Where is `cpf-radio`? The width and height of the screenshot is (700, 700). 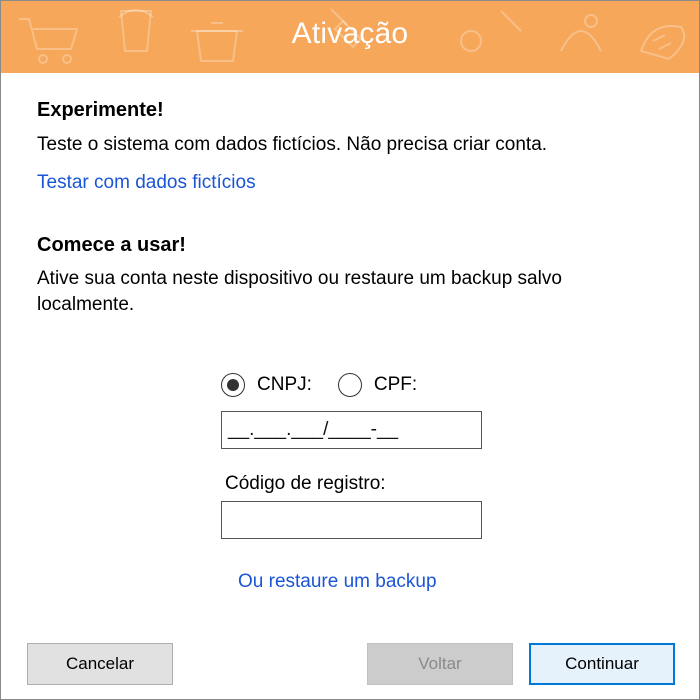
cpf-radio is located at coordinates (349, 385).